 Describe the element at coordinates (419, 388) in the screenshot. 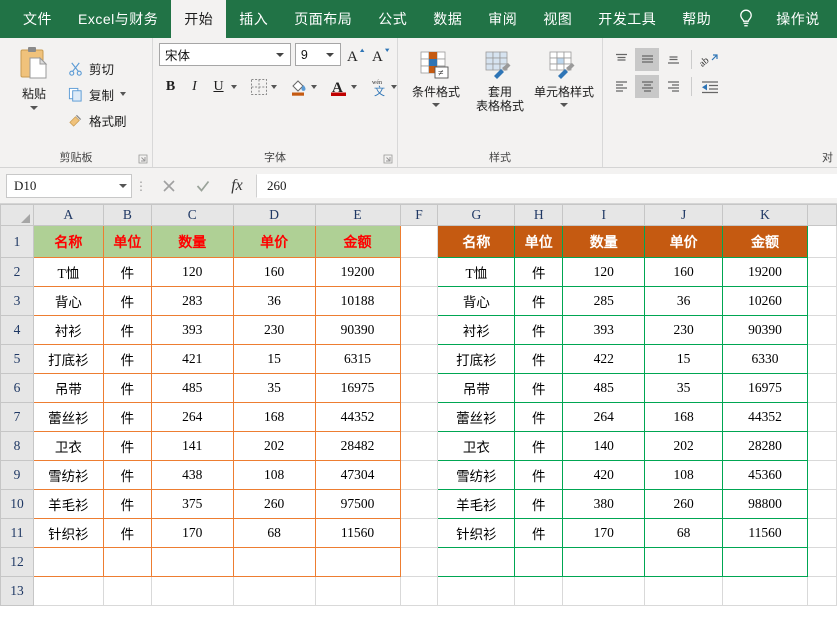

I see `cell-F6` at that location.